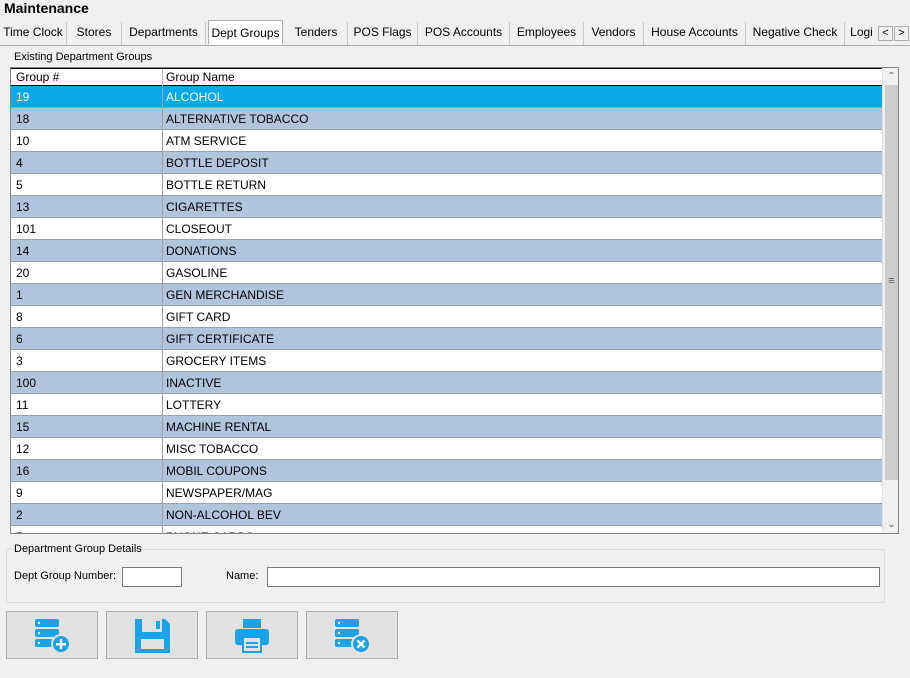  I want to click on group-number-cell: 6, so click(19, 339).